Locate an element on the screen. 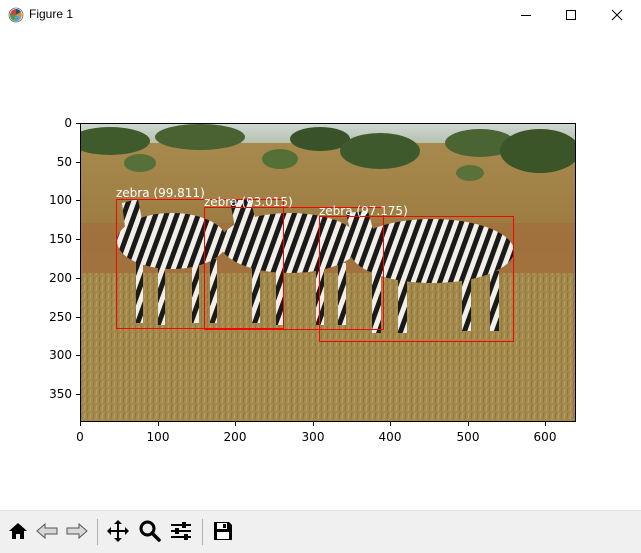  maximize-button is located at coordinates (571, 15).